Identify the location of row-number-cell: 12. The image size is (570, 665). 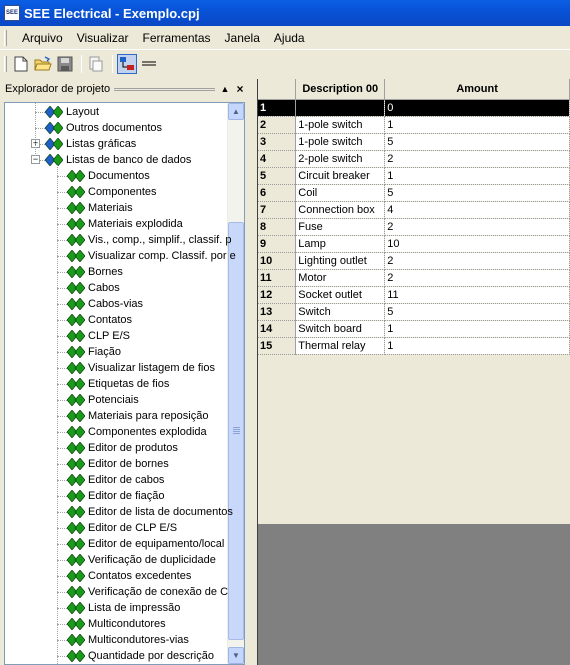
(277, 295).